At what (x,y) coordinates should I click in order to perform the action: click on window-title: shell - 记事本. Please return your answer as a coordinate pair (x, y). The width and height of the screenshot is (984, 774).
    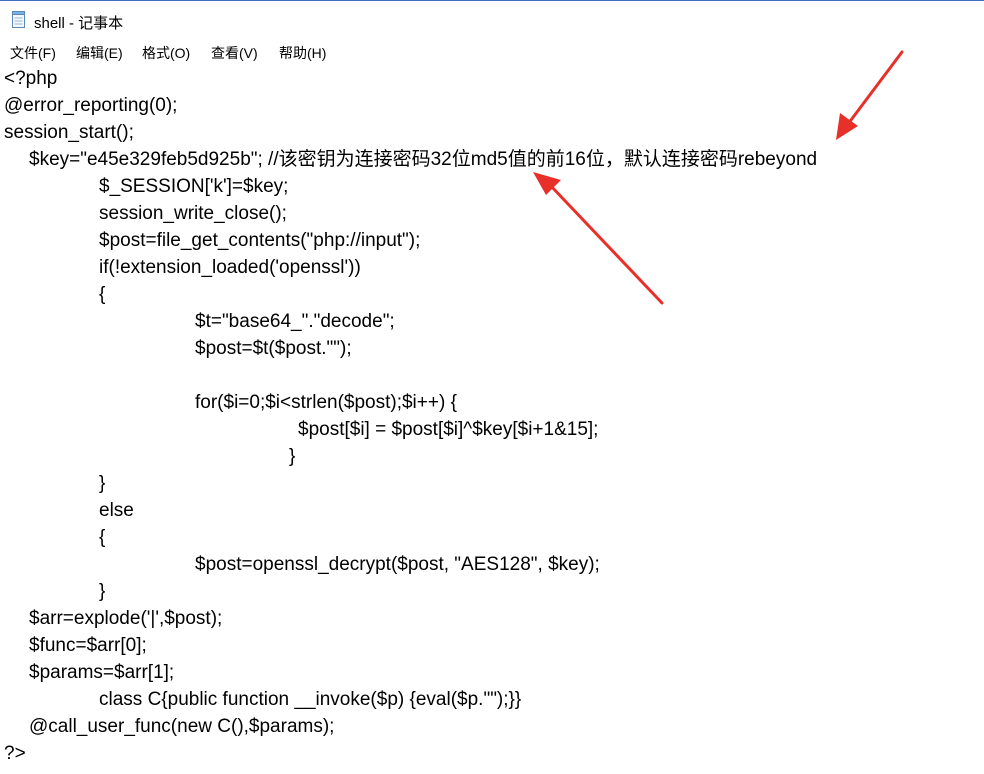
    Looking at the image, I should click on (79, 23).